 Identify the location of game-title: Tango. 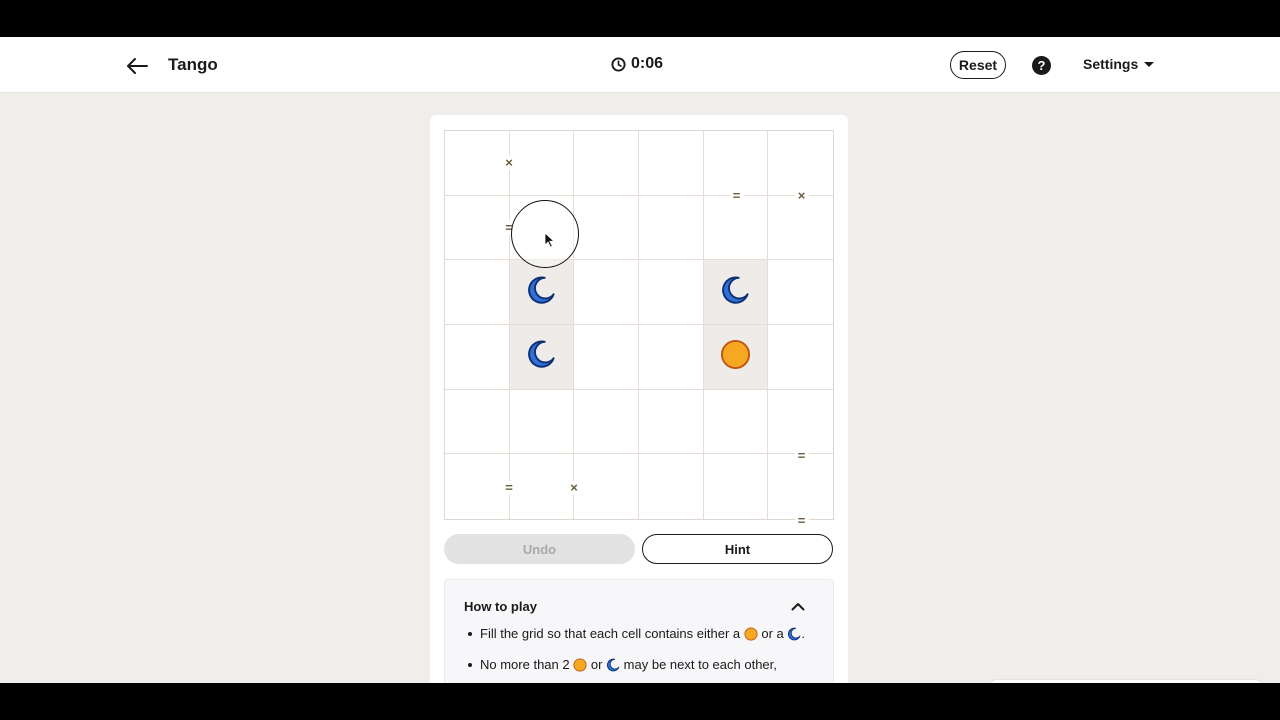
(193, 64).